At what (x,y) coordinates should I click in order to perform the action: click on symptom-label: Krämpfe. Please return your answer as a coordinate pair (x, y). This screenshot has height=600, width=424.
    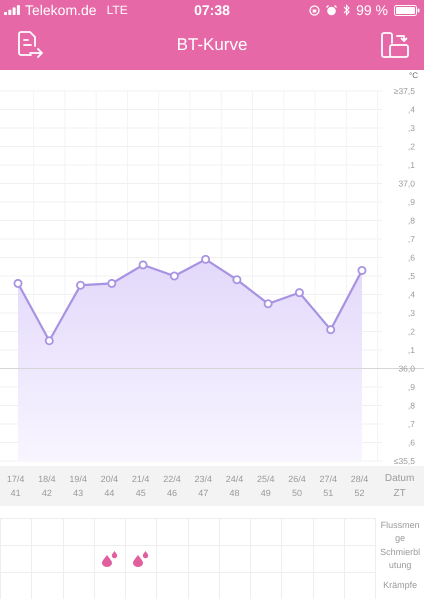
    Looking at the image, I should click on (400, 585).